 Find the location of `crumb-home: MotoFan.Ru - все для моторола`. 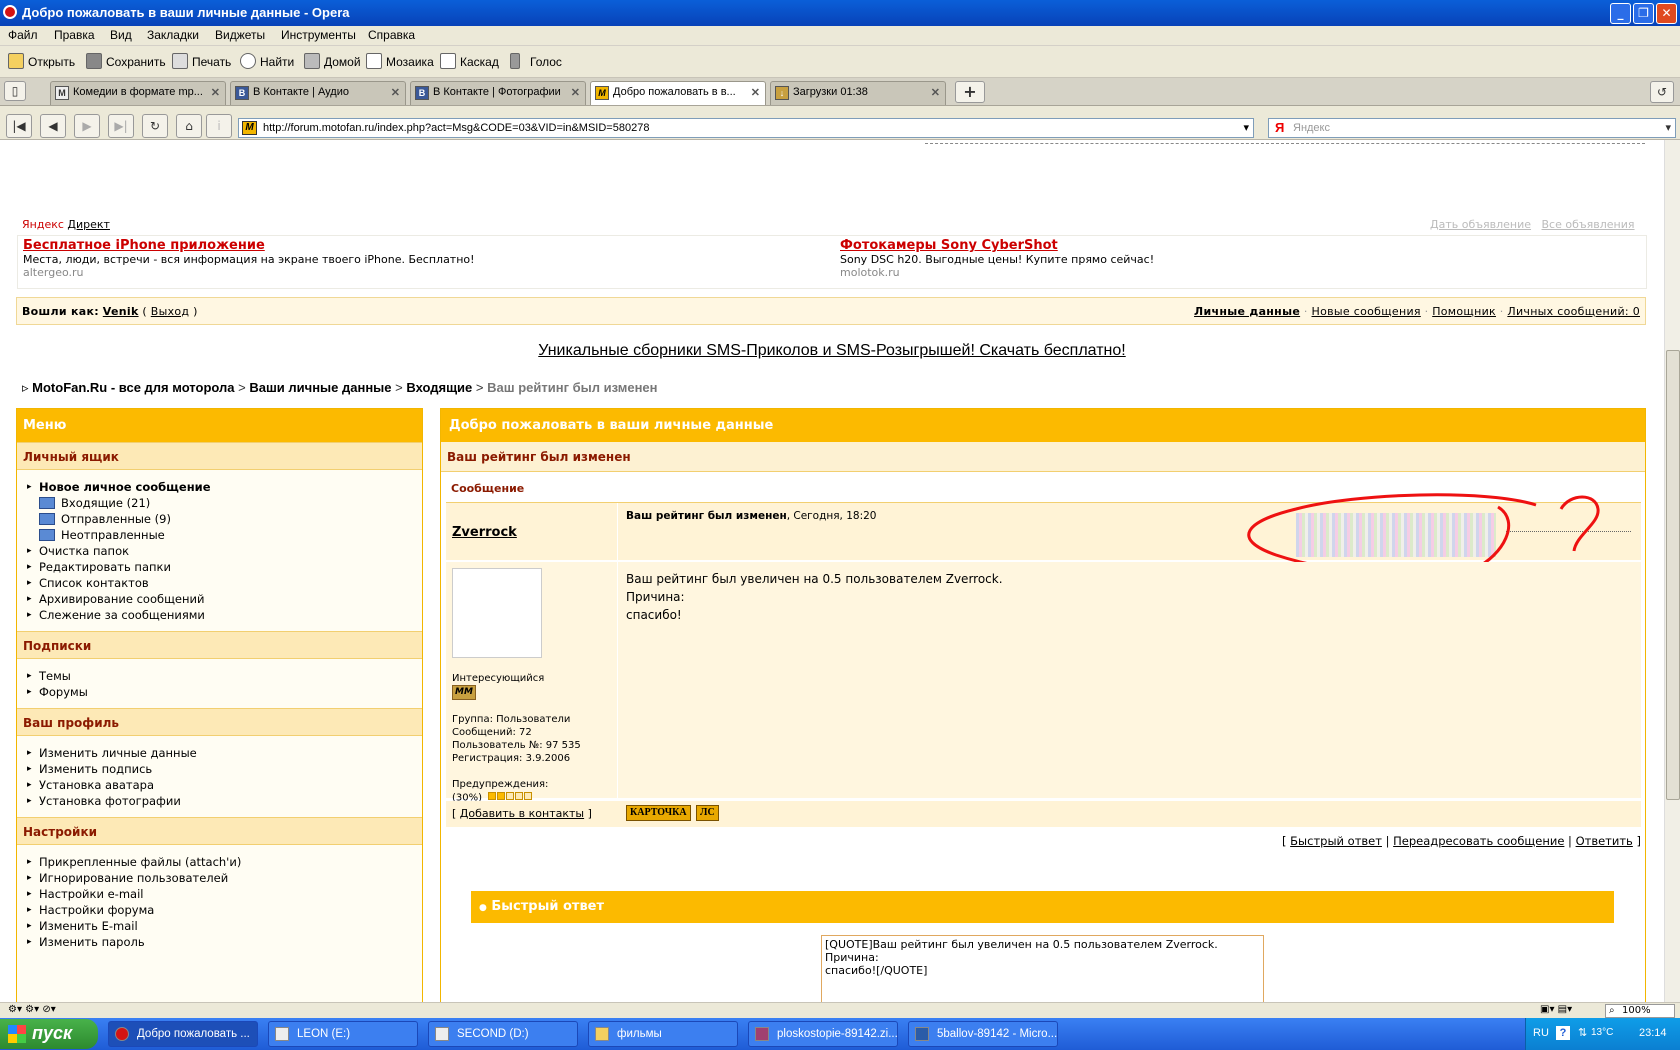

crumb-home: MotoFan.Ru - все для моторола is located at coordinates (133, 387).